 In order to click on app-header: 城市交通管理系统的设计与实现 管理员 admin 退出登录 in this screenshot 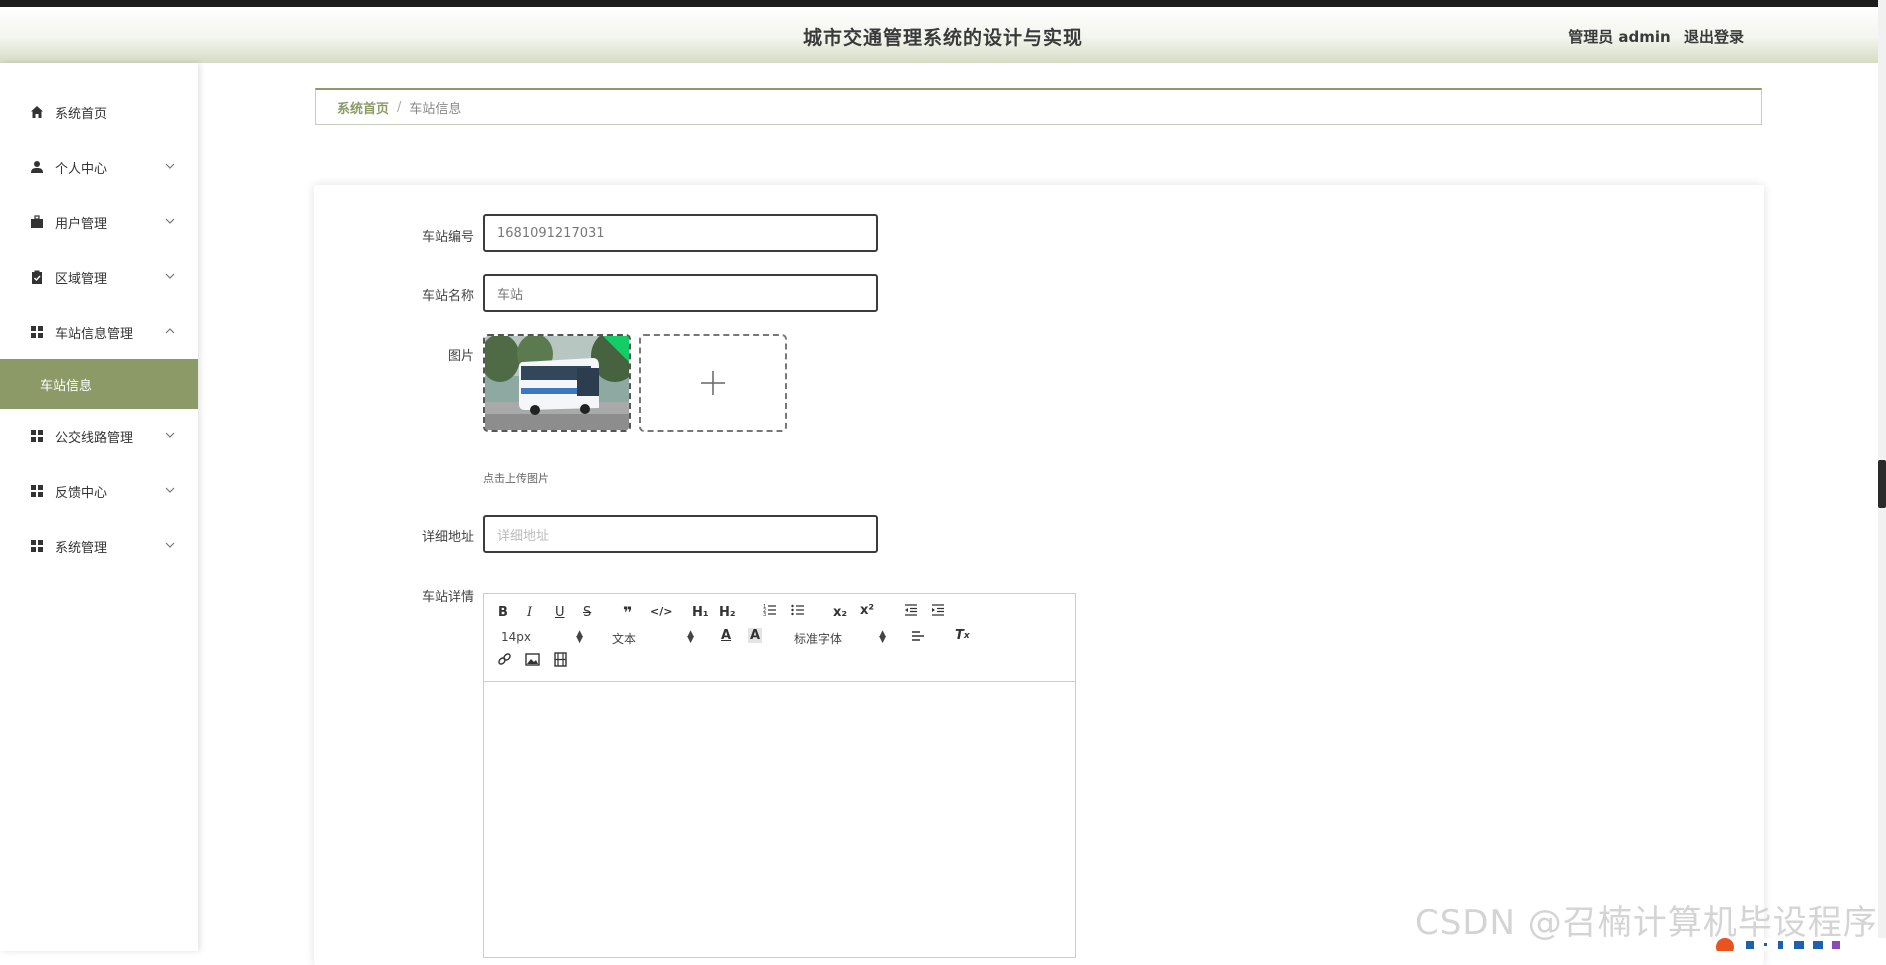, I will do `click(943, 35)`.